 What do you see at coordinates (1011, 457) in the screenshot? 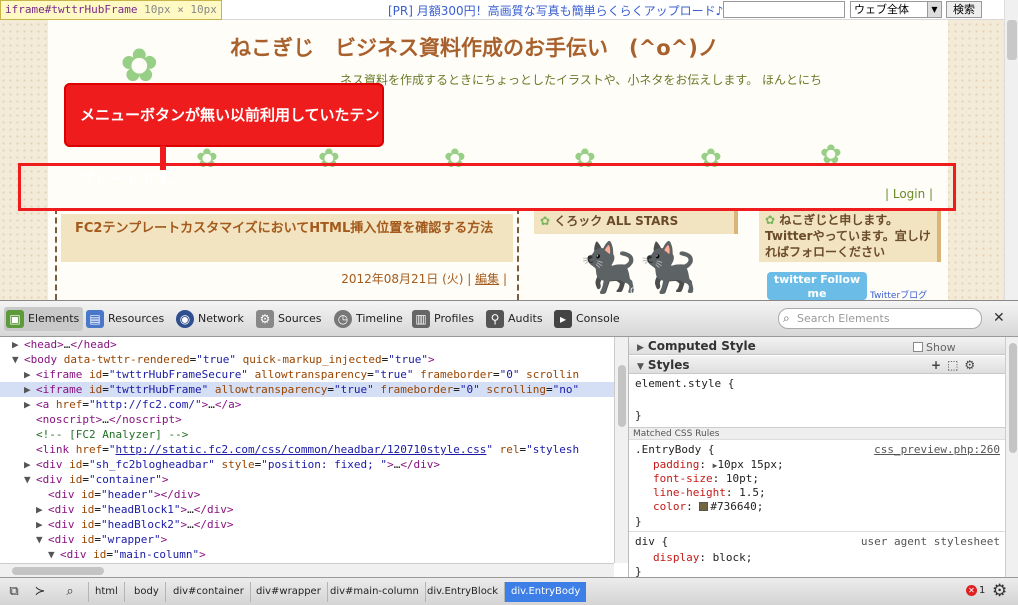
I see `styles-scrollbar` at bounding box center [1011, 457].